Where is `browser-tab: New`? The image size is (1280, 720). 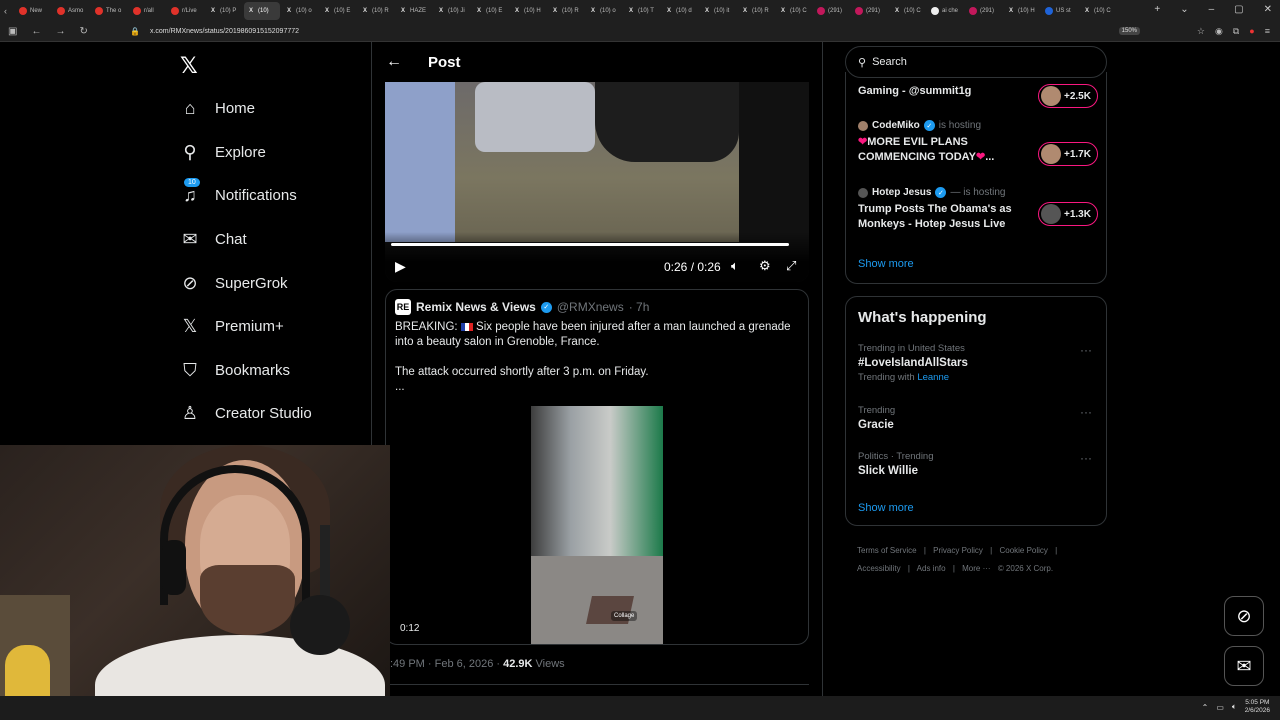
browser-tab: New is located at coordinates (34, 11).